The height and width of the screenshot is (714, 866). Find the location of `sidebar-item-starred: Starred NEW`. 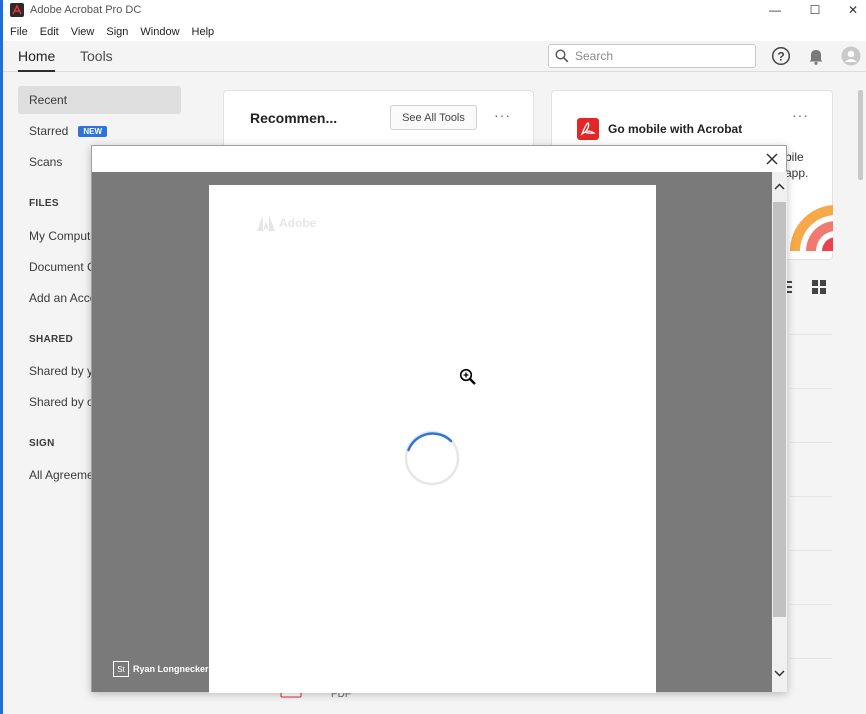

sidebar-item-starred: Starred NEW is located at coordinates (99, 131).